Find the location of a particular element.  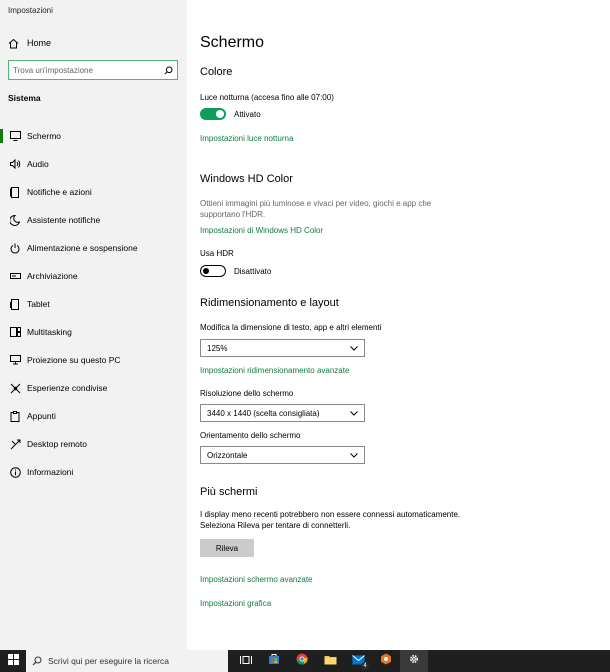

remote-icon is located at coordinates (15, 444).